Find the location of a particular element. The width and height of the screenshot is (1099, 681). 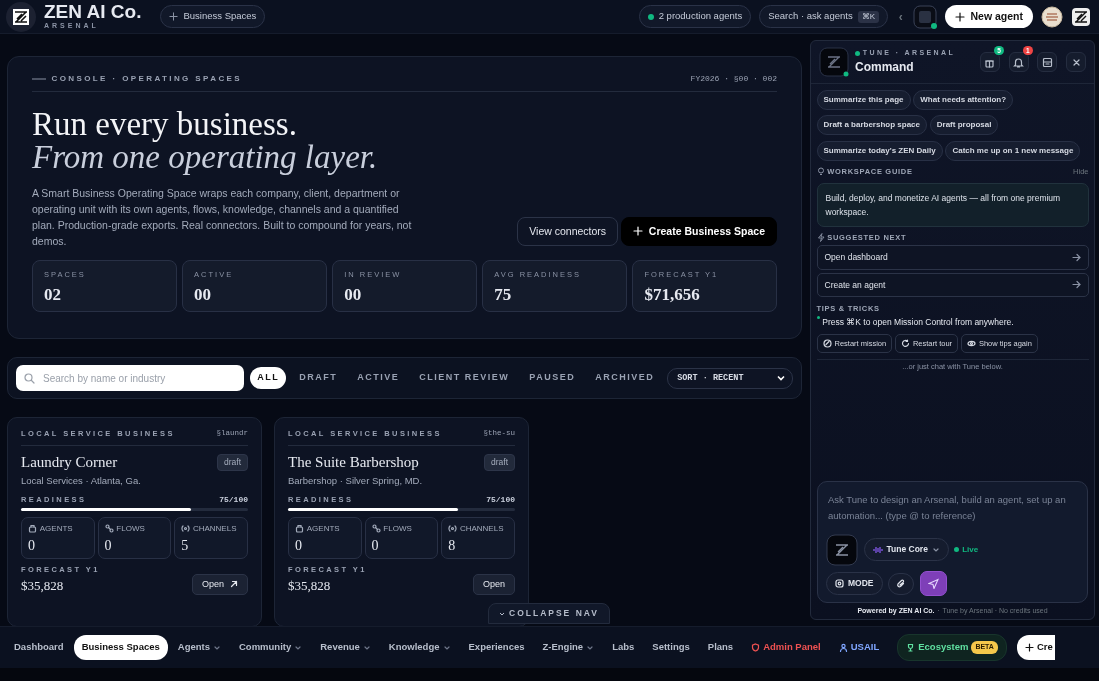

agent-avatar-icon is located at coordinates (925, 16).